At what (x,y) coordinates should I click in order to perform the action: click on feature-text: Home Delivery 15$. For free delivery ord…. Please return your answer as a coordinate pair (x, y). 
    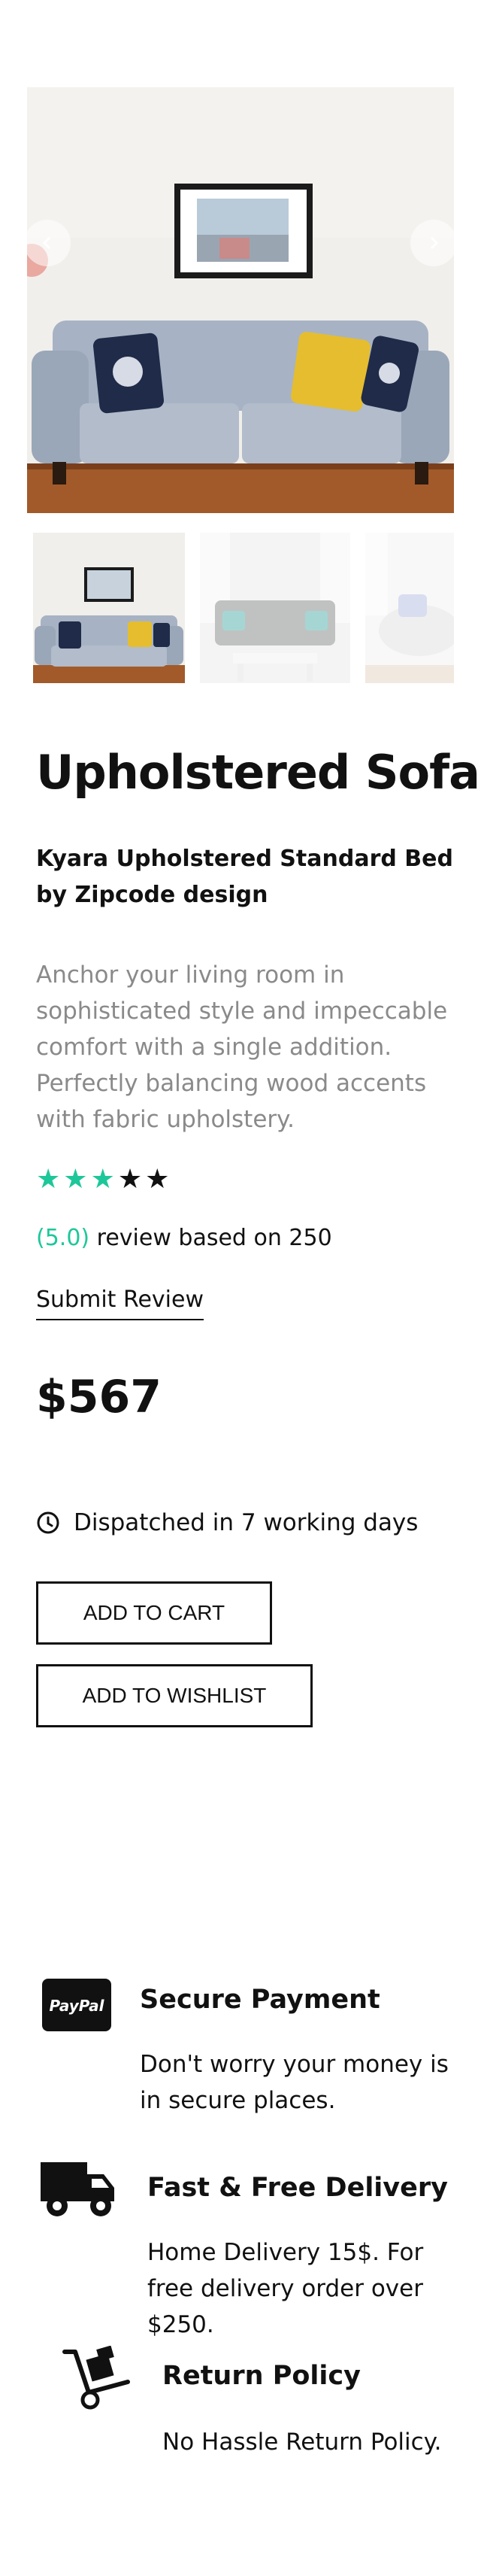
    Looking at the image, I should click on (285, 2289).